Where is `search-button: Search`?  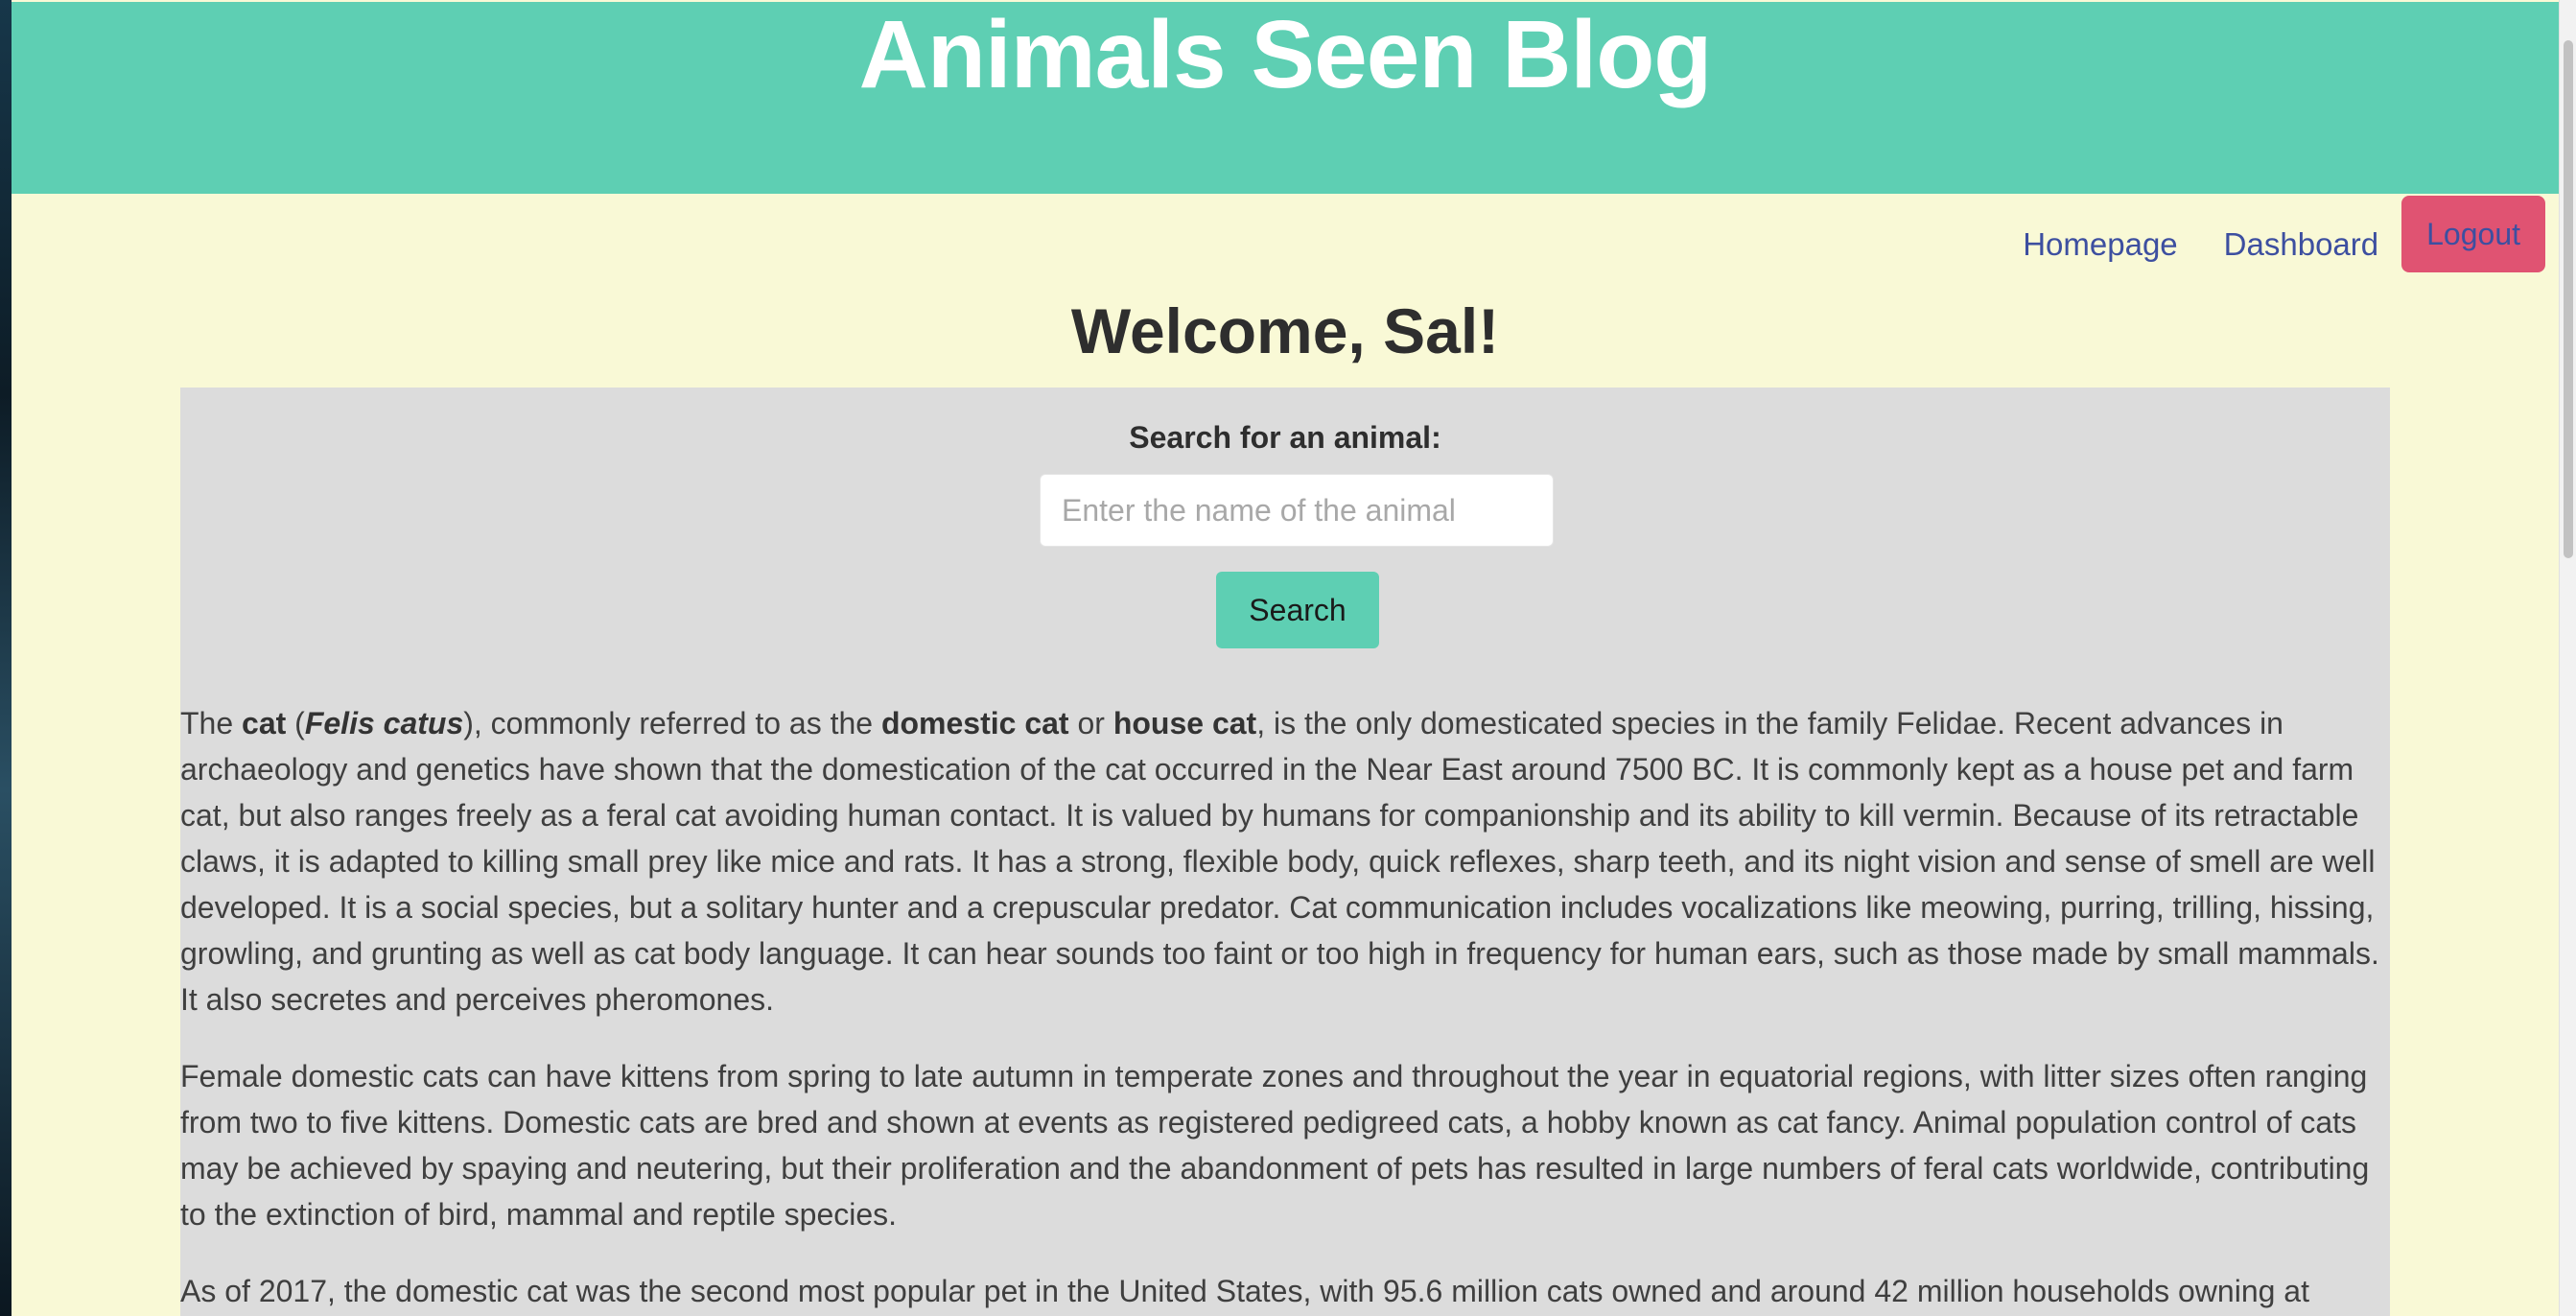 search-button: Search is located at coordinates (1297, 610).